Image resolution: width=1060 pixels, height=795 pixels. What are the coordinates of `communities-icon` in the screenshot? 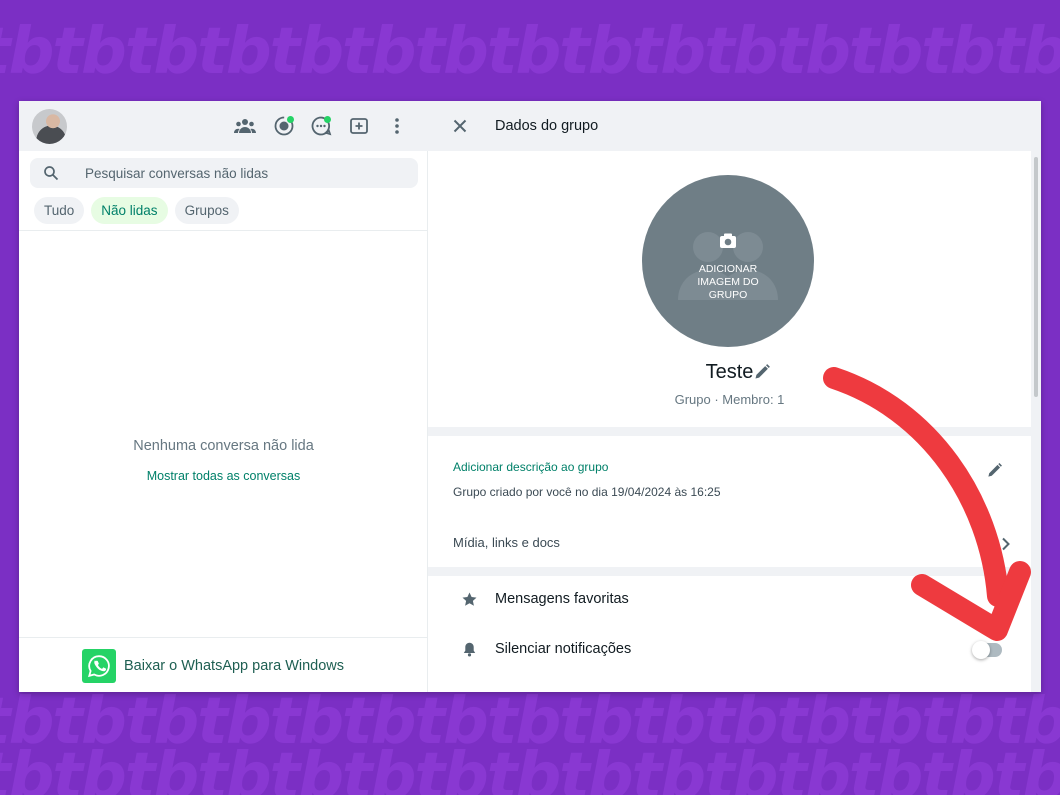 It's located at (245, 126).